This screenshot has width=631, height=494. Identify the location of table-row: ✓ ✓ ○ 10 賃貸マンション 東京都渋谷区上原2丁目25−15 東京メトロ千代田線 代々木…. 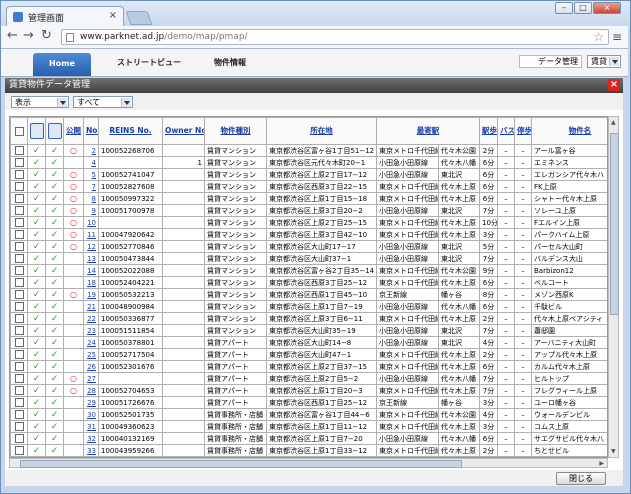
(308, 222).